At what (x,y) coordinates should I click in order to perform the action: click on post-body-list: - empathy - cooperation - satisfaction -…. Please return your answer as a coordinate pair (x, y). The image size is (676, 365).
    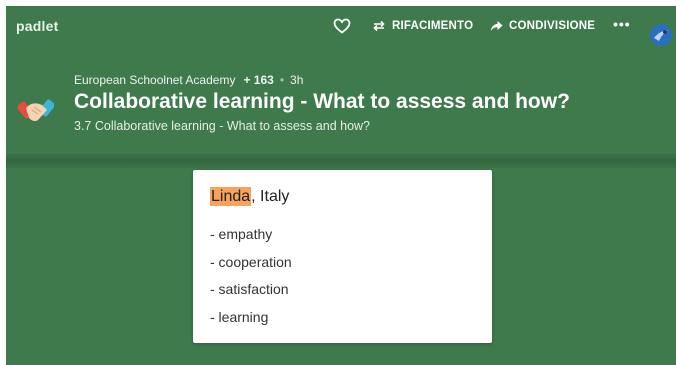
    Looking at the image, I should click on (251, 280).